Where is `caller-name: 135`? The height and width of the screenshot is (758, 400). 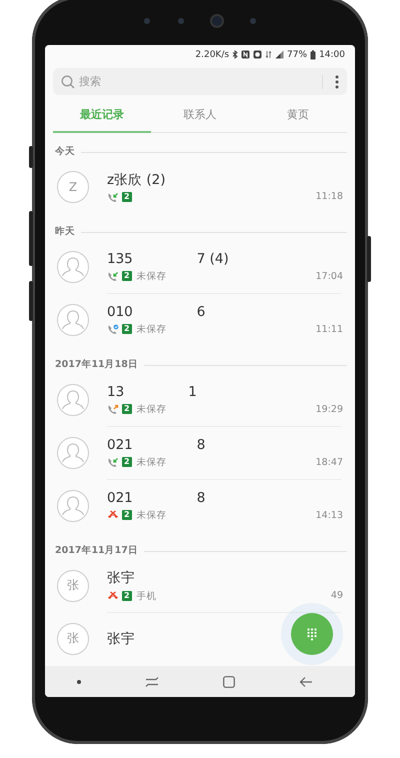 caller-name: 135 is located at coordinates (120, 258).